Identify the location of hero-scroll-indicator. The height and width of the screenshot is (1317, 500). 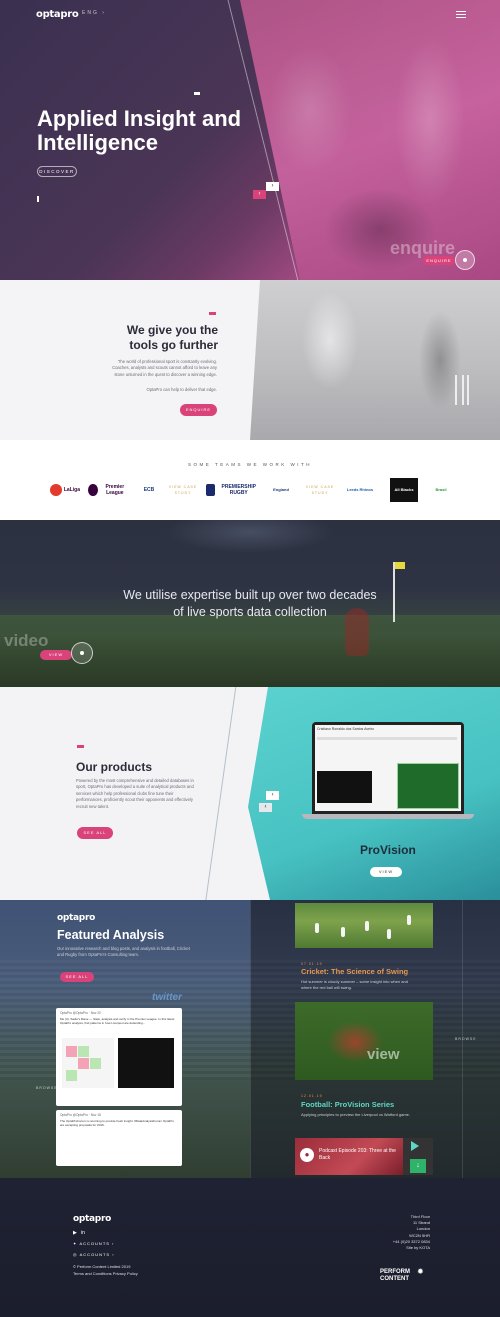
(38, 199).